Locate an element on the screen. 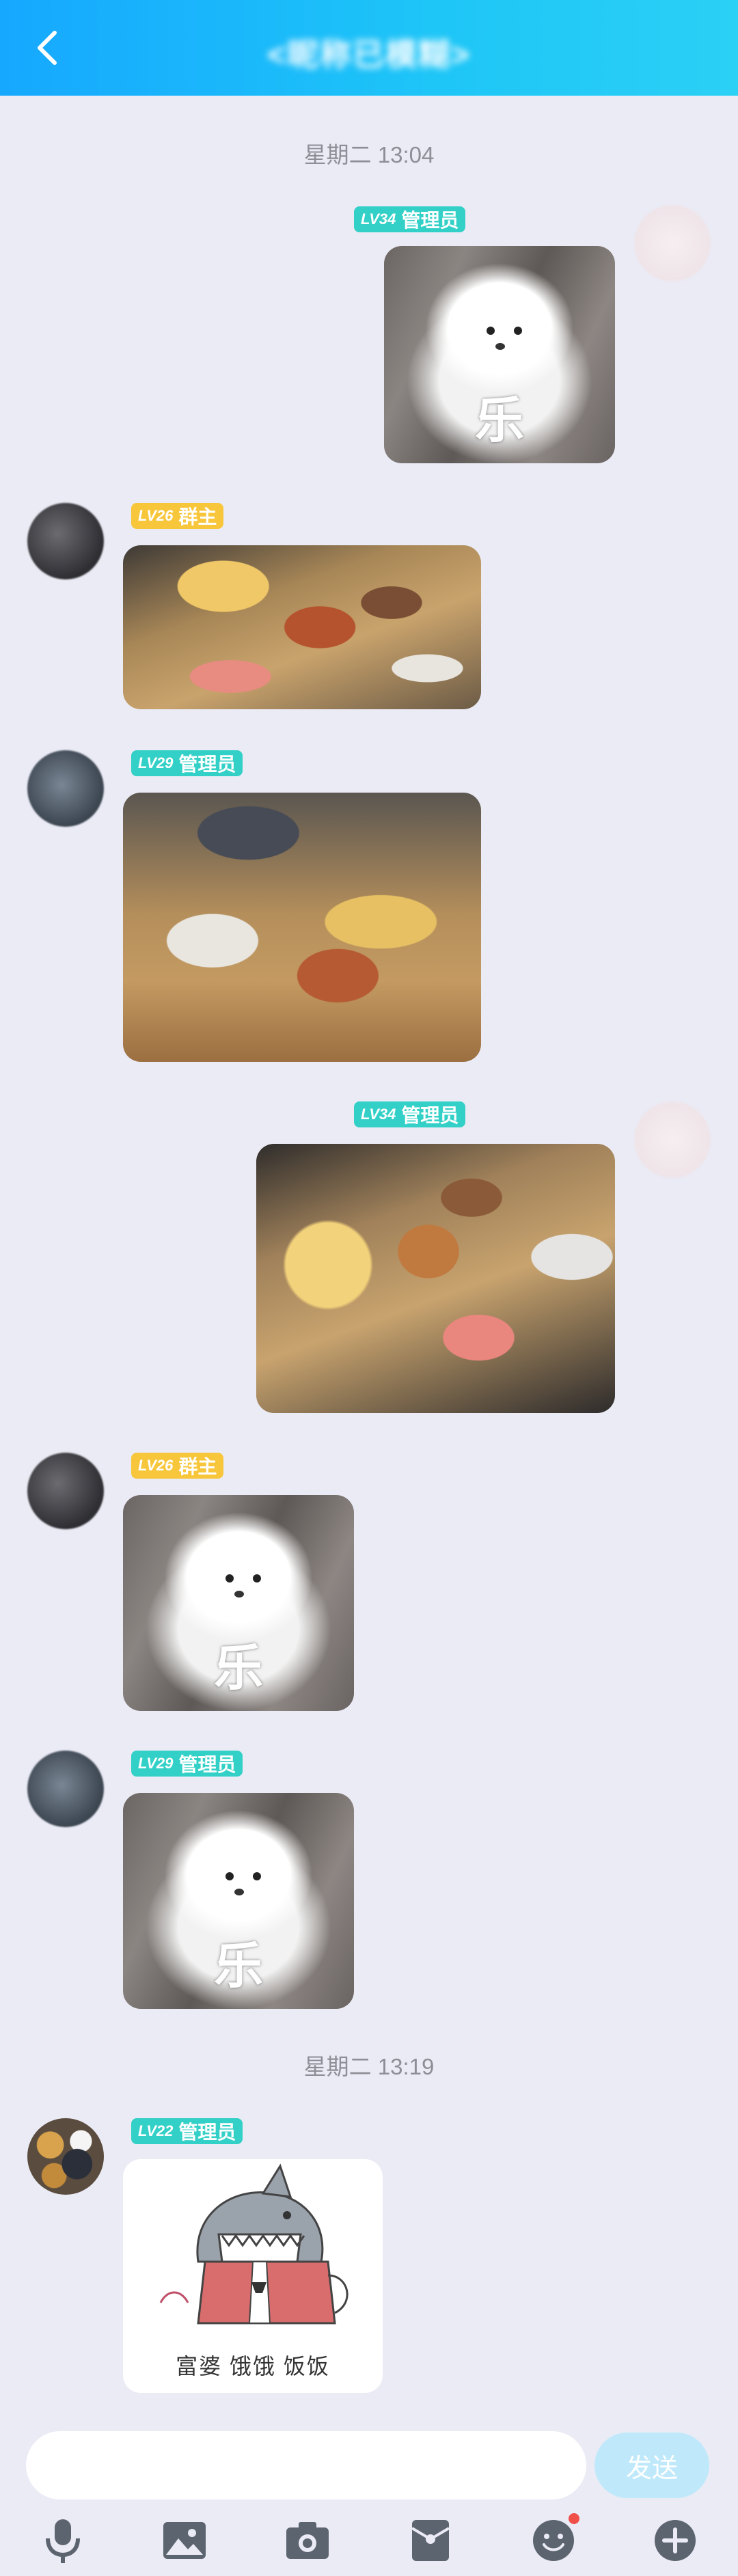 Image resolution: width=738 pixels, height=2576 pixels. message-input is located at coordinates (306, 2465).